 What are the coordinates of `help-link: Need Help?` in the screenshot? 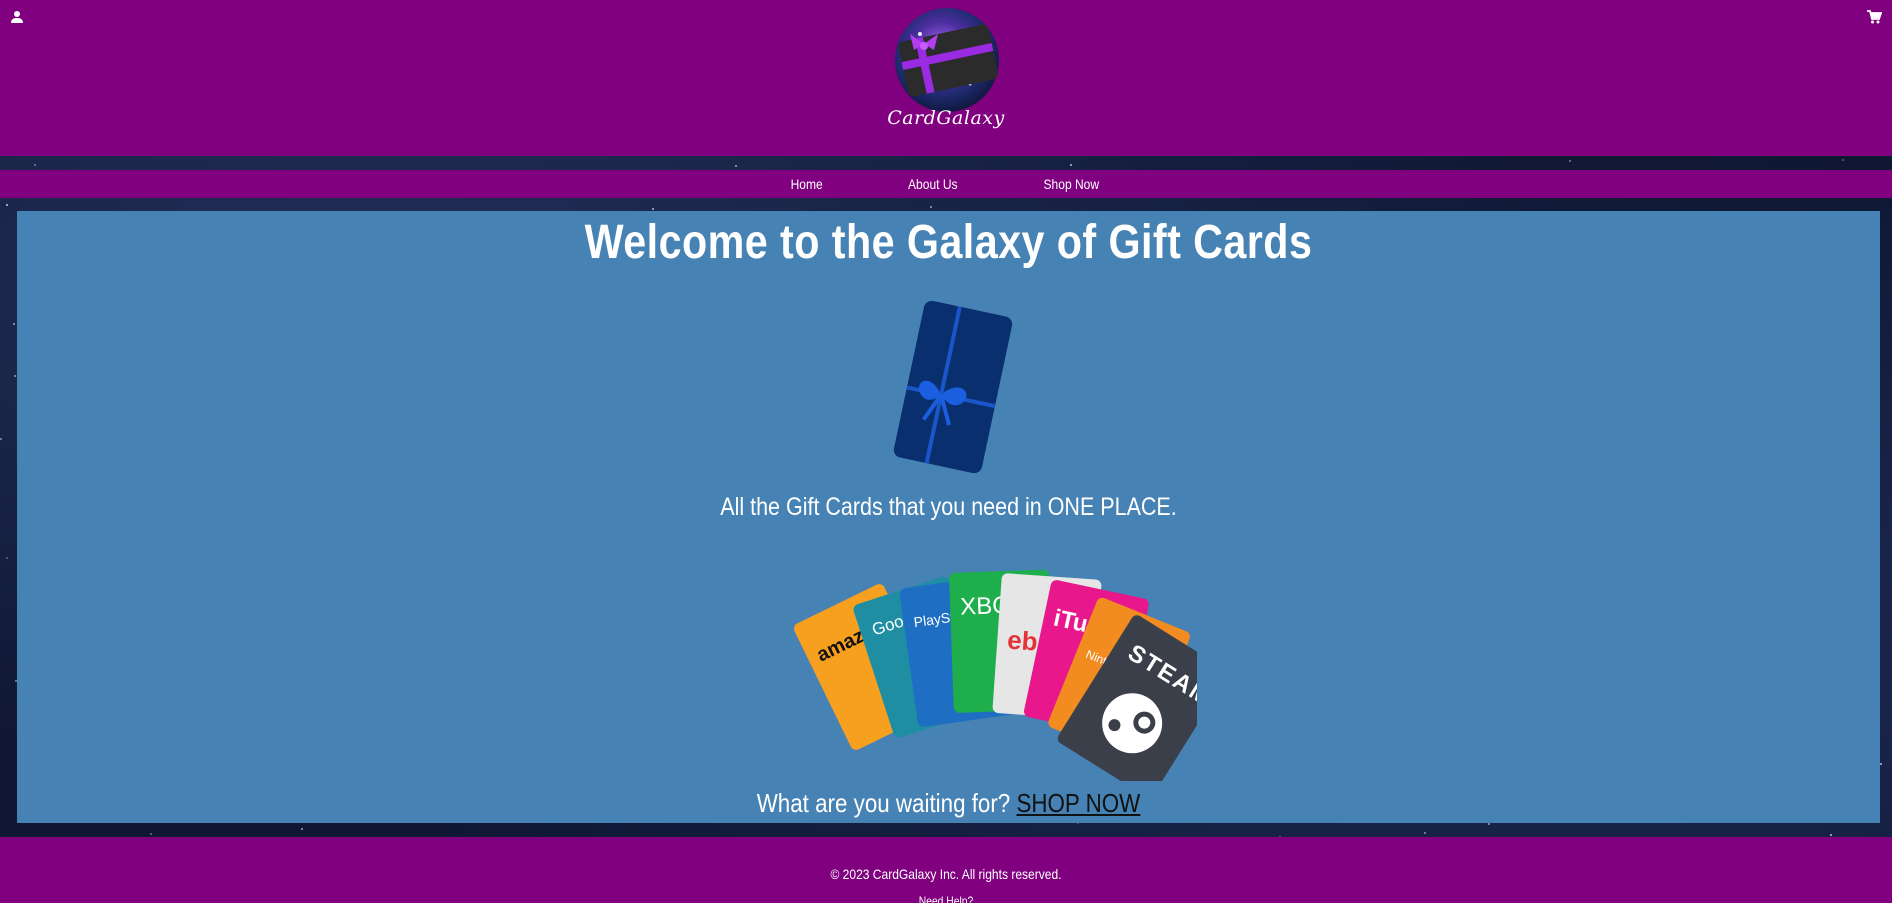 It's located at (945, 898).